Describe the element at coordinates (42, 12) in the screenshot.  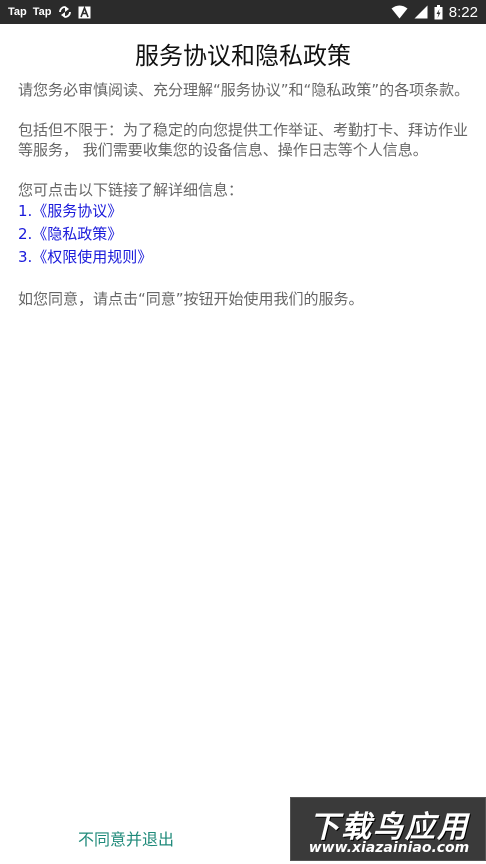
I see `tap-label-2: Tap` at that location.